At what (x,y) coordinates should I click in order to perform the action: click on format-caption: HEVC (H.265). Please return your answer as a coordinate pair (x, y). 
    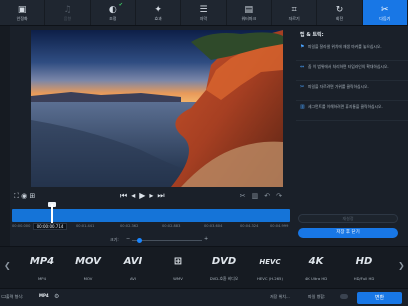
    Looking at the image, I should click on (270, 278).